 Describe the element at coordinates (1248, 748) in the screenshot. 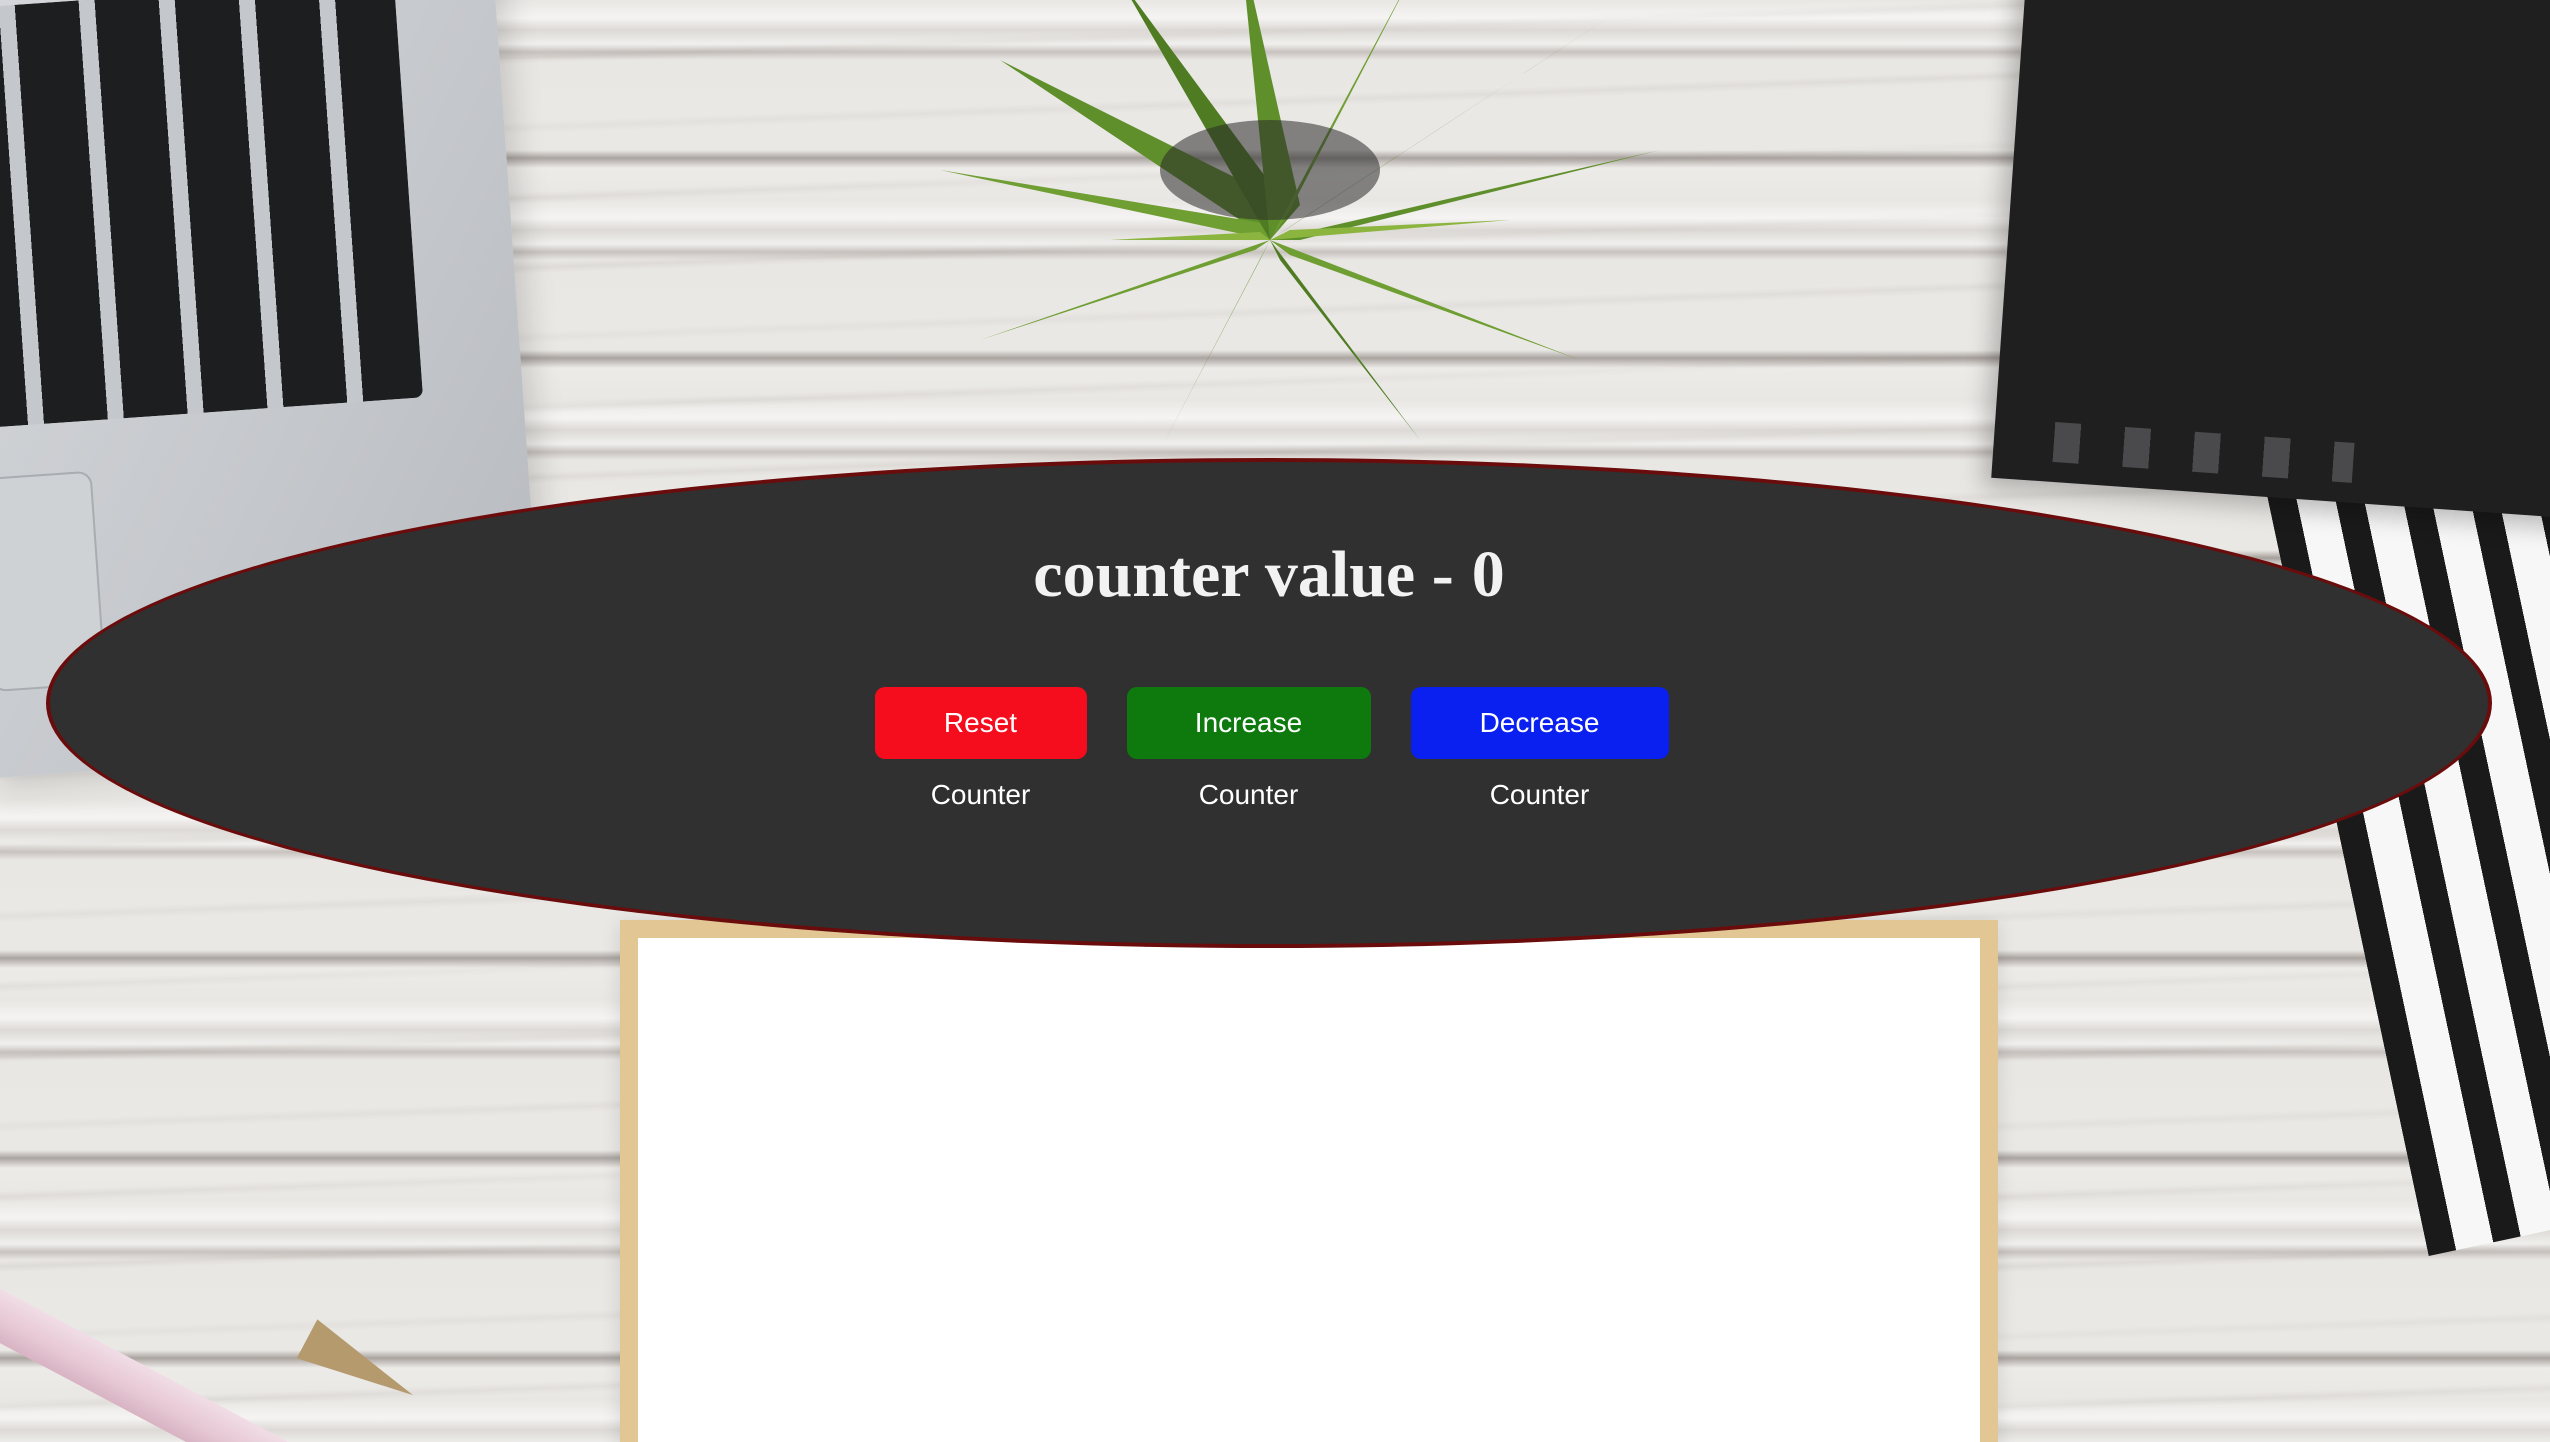

I see `increase-counter-button: Increase Counter` at that location.